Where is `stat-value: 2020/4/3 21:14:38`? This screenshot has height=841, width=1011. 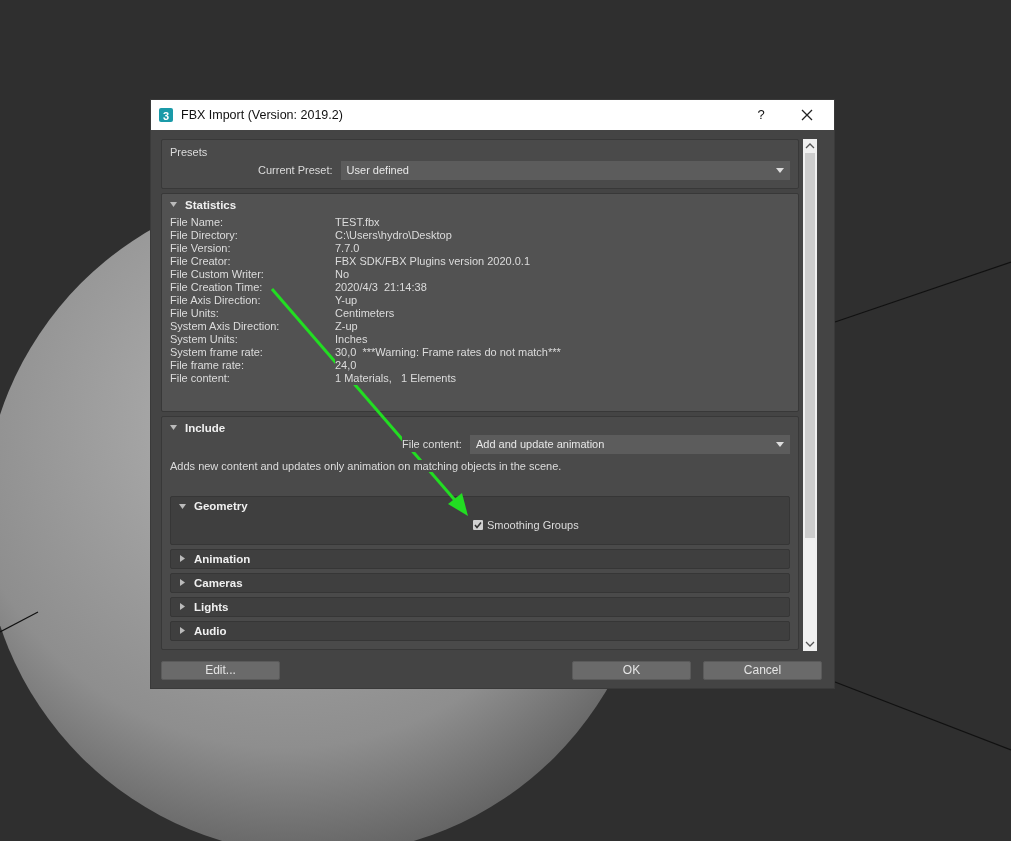
stat-value: 2020/4/3 21:14:38 is located at coordinates (381, 287).